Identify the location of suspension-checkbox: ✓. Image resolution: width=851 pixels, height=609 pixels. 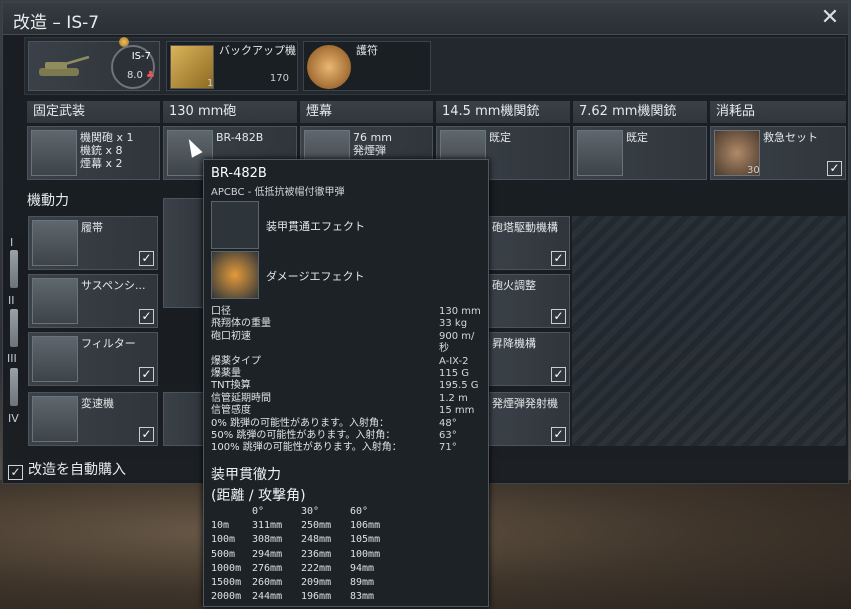
(146, 316).